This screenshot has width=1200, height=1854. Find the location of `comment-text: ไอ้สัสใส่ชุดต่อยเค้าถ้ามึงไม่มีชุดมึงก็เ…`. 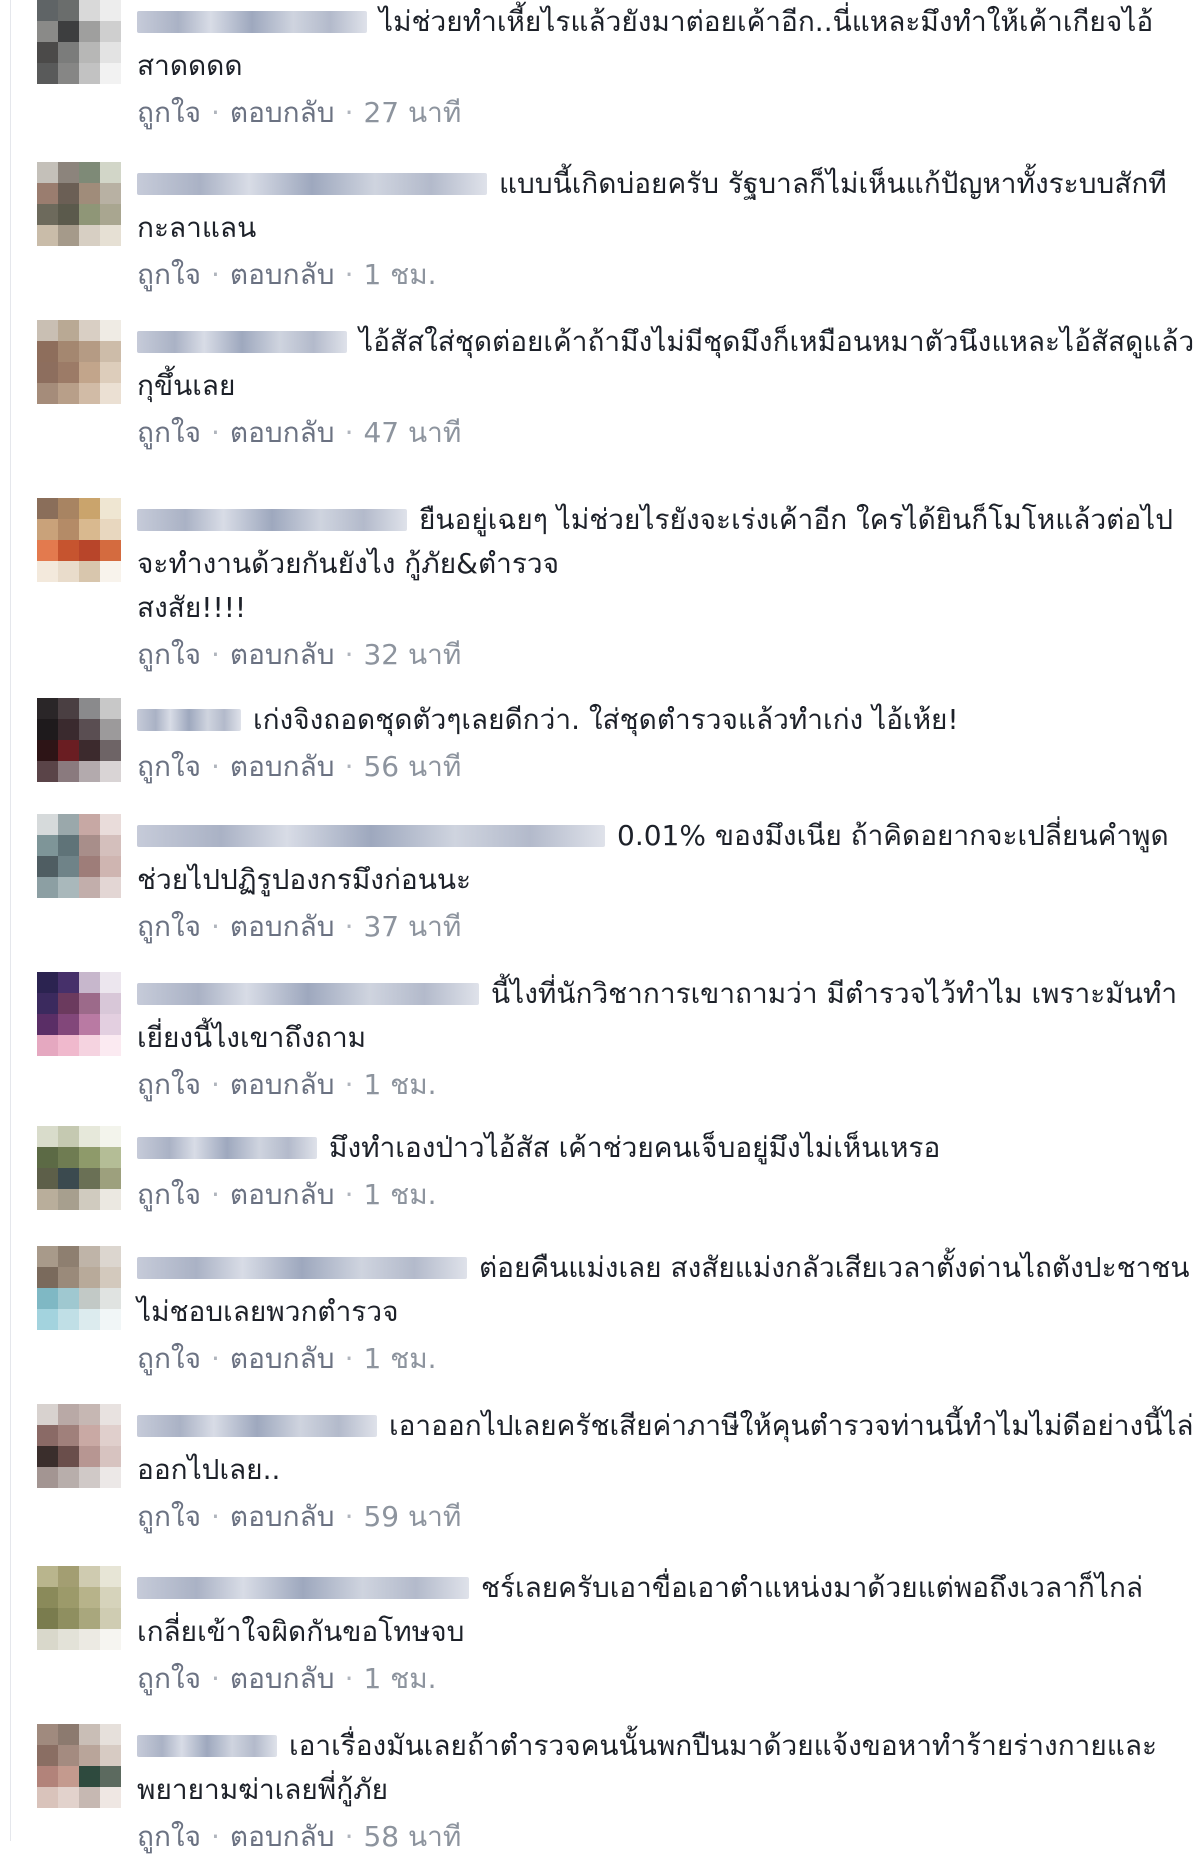

comment-text: ไอ้สัสใส่ชุดต่อยเค้าถ้ามึงไม่มีชุดมึงก็เ… is located at coordinates (666, 363).